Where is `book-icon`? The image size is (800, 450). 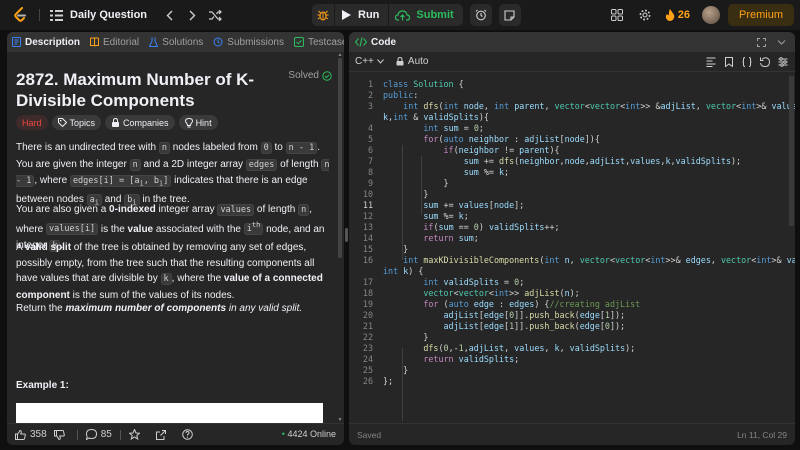
book-icon is located at coordinates (95, 42).